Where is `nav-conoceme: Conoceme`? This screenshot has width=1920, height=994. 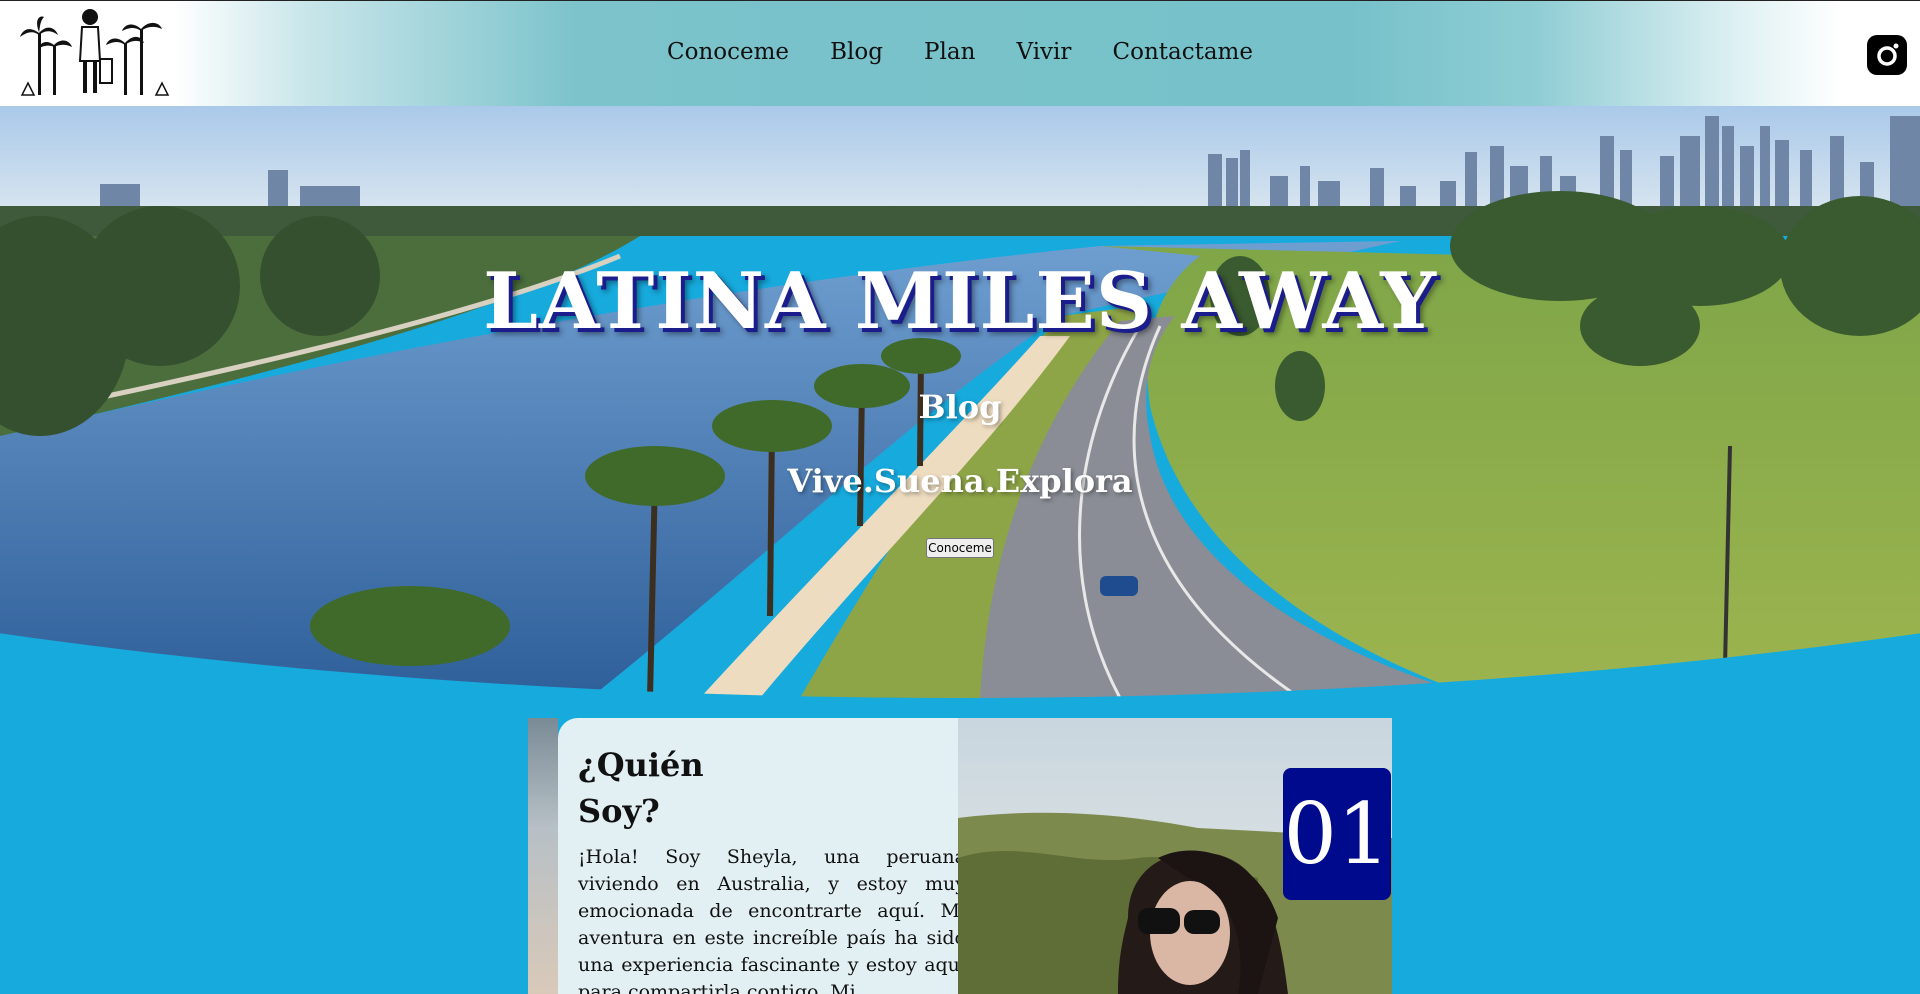
nav-conoceme: Conoceme is located at coordinates (728, 52).